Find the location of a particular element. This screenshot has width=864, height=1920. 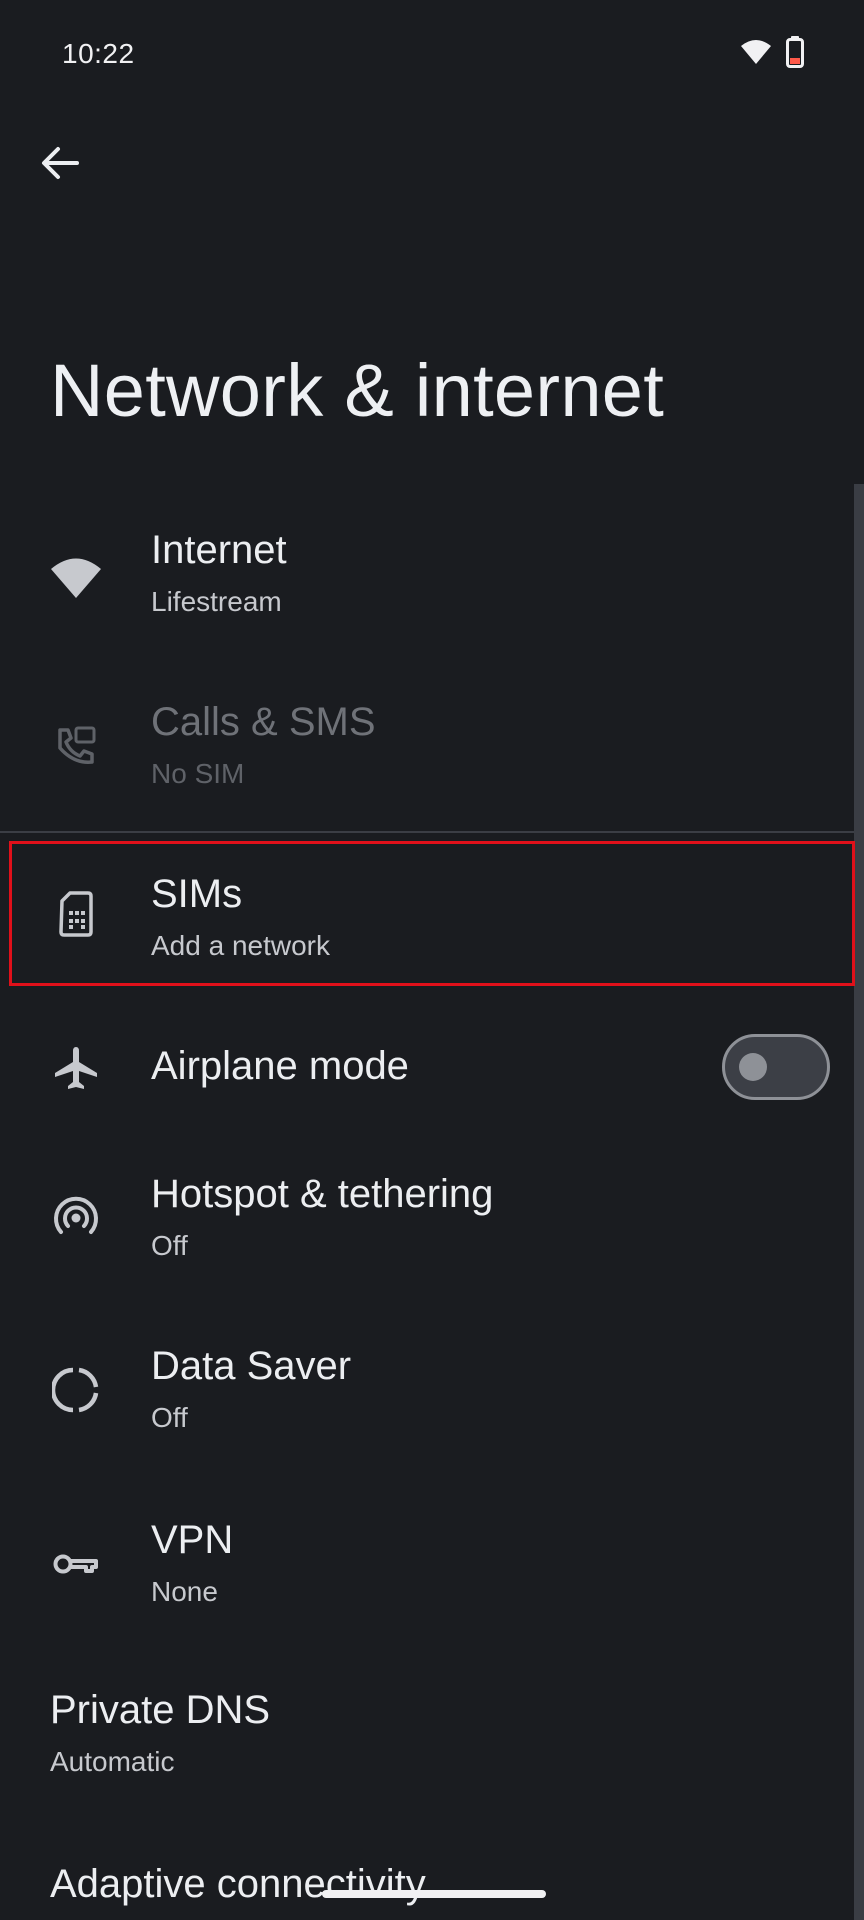

item-title: Calls & SMS is located at coordinates (263, 722).